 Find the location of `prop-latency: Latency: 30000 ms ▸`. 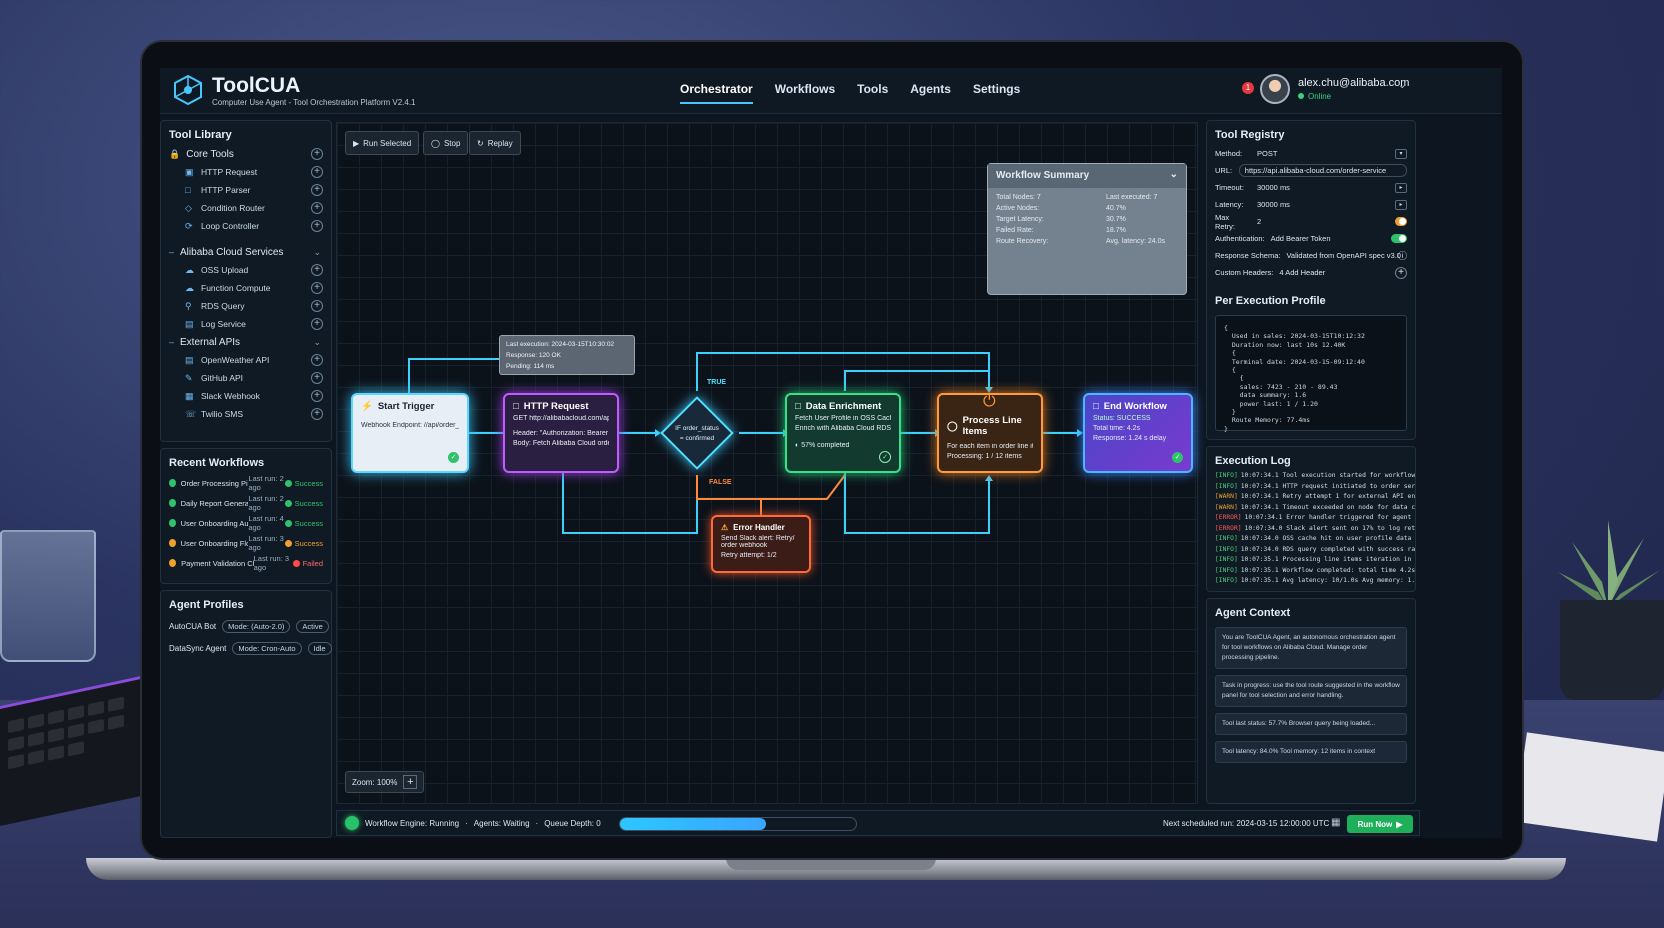

prop-latency: Latency: 30000 ms ▸ is located at coordinates (1311, 204).